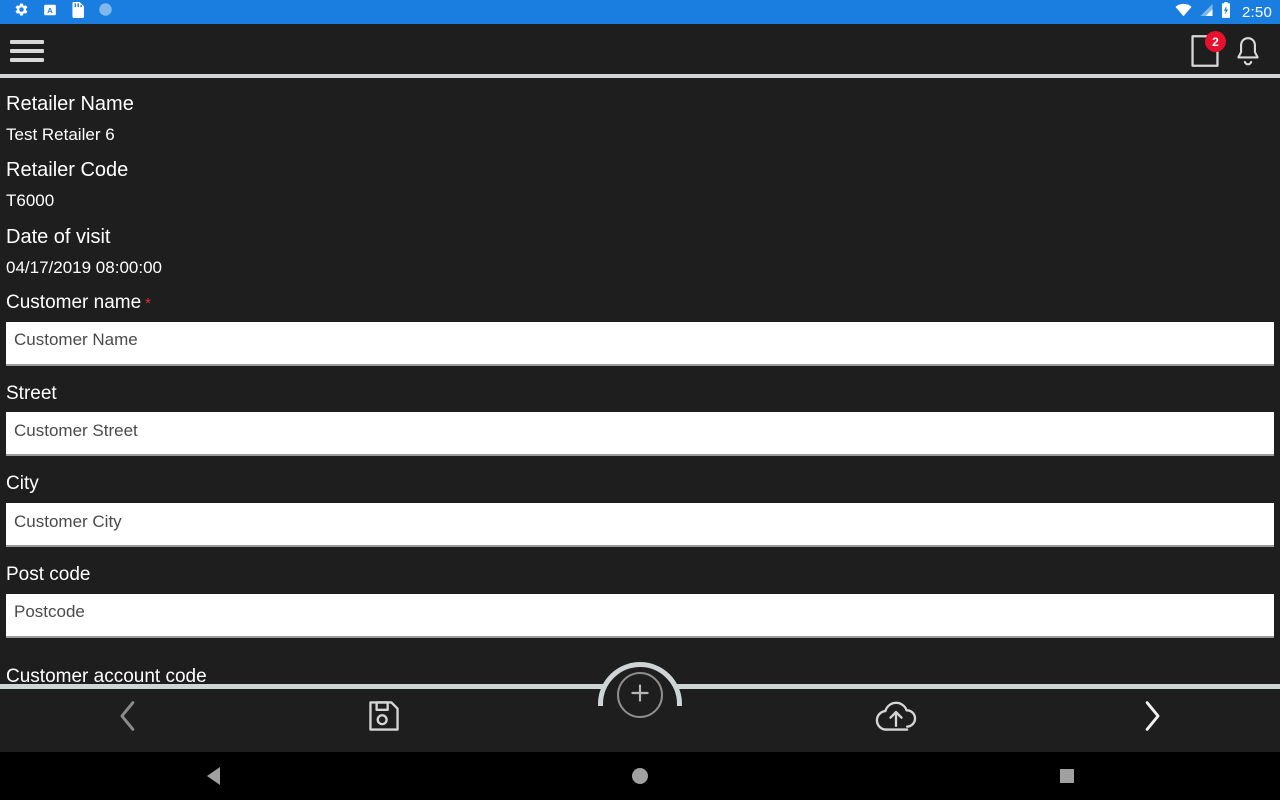  I want to click on save-button, so click(384, 718).